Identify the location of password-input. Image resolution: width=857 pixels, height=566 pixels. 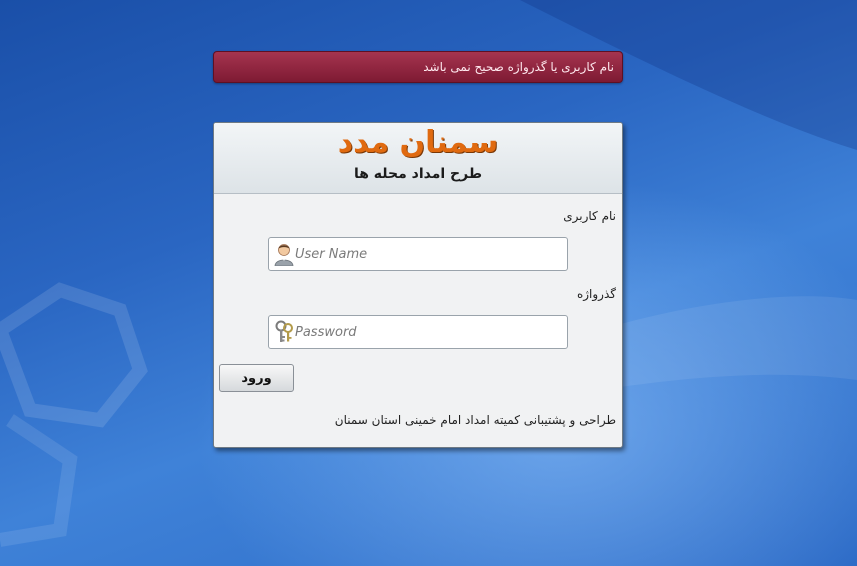
(428, 332).